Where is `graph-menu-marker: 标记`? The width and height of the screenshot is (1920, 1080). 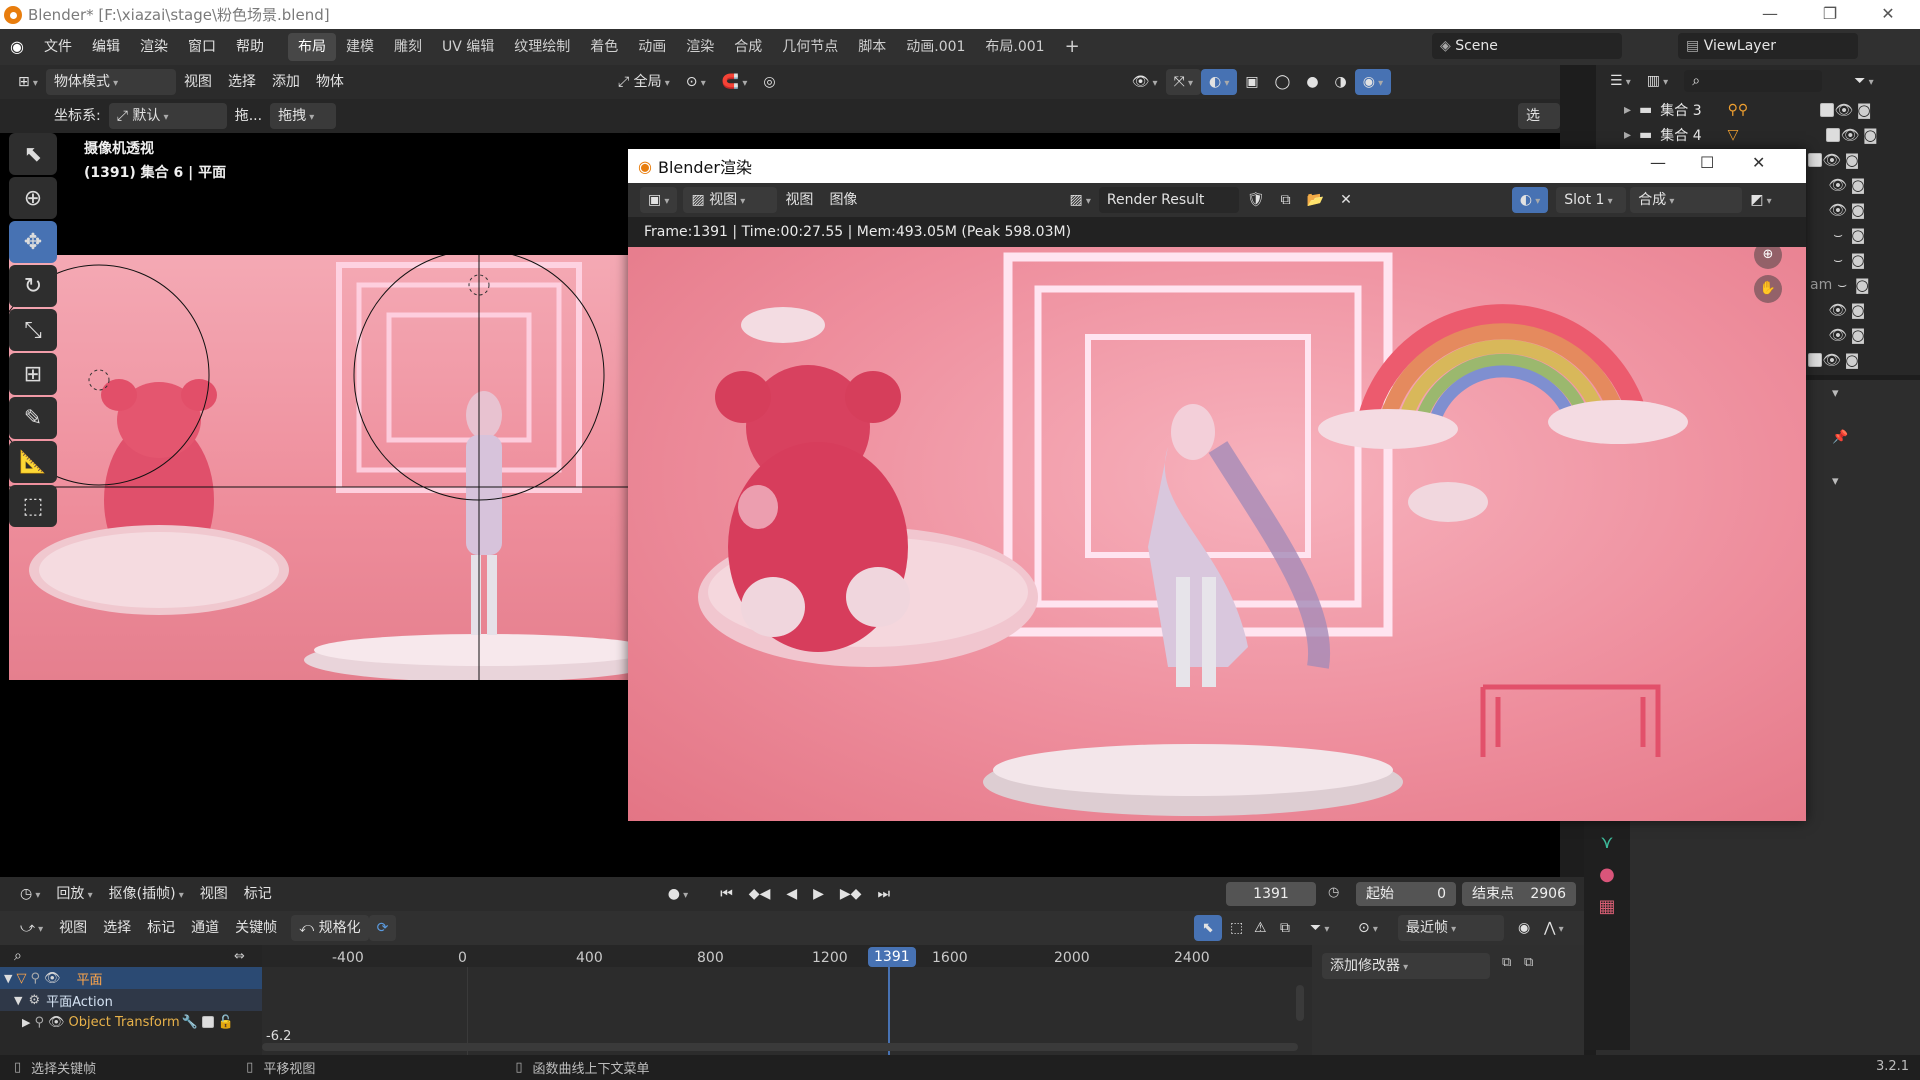 graph-menu-marker: 标记 is located at coordinates (161, 928).